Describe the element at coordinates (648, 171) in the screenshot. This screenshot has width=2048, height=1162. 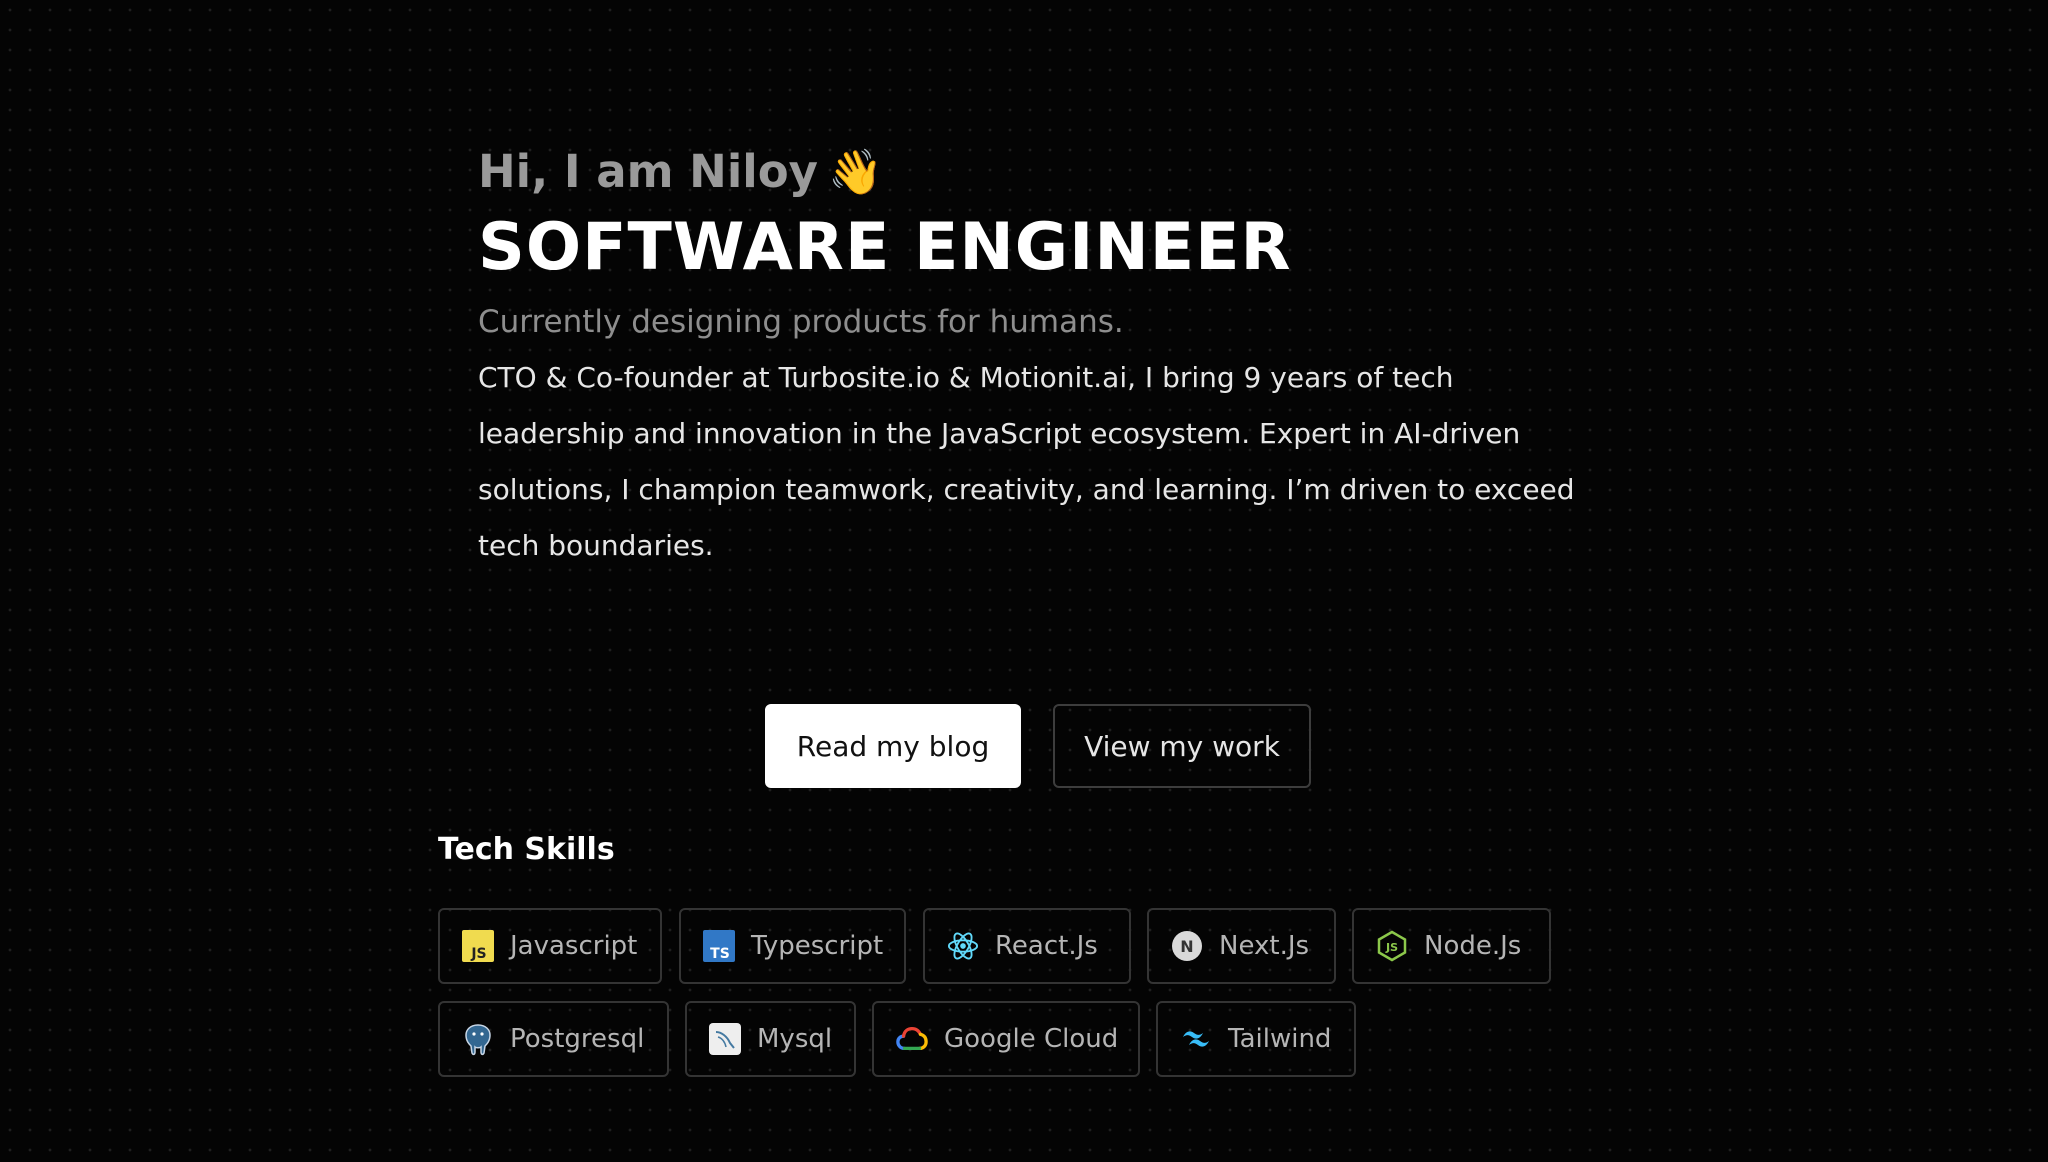
I see `greeting-text: Hi, I am Niloy` at that location.